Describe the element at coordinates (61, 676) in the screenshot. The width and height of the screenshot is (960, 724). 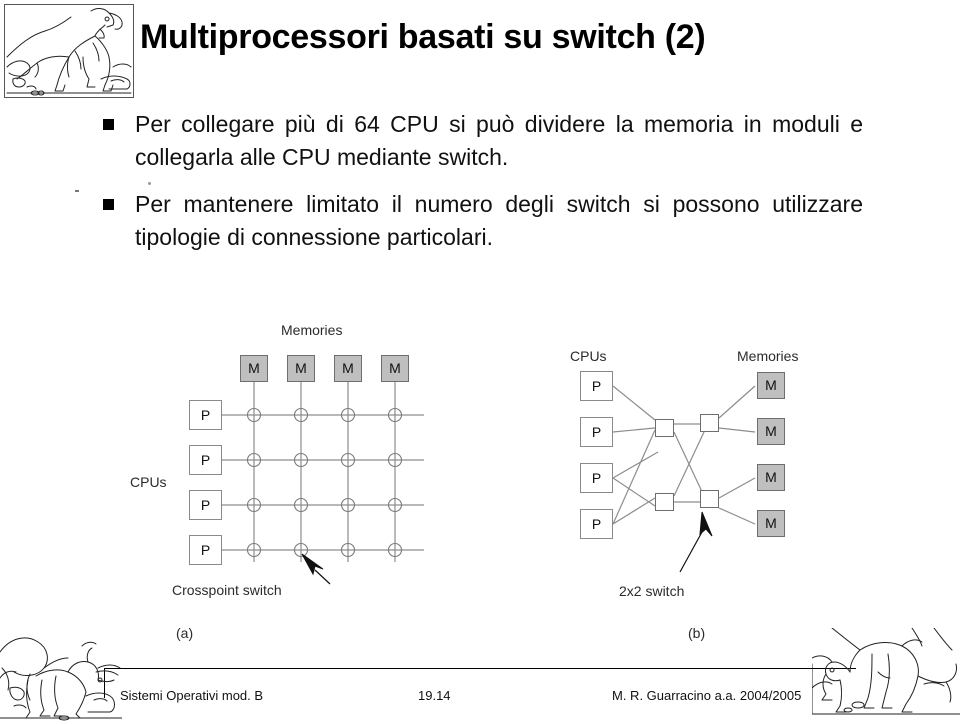
I see `dinosaur-triceratops-art-icon` at that location.